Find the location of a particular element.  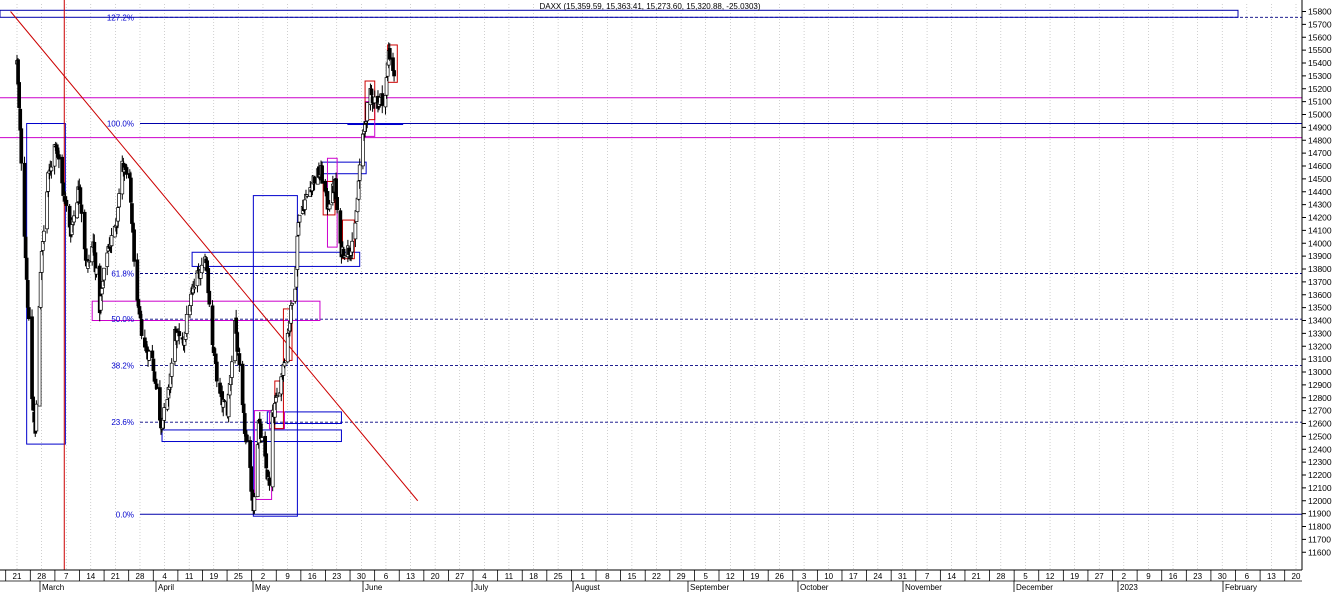

x-tick-label: 23 is located at coordinates (336, 576).